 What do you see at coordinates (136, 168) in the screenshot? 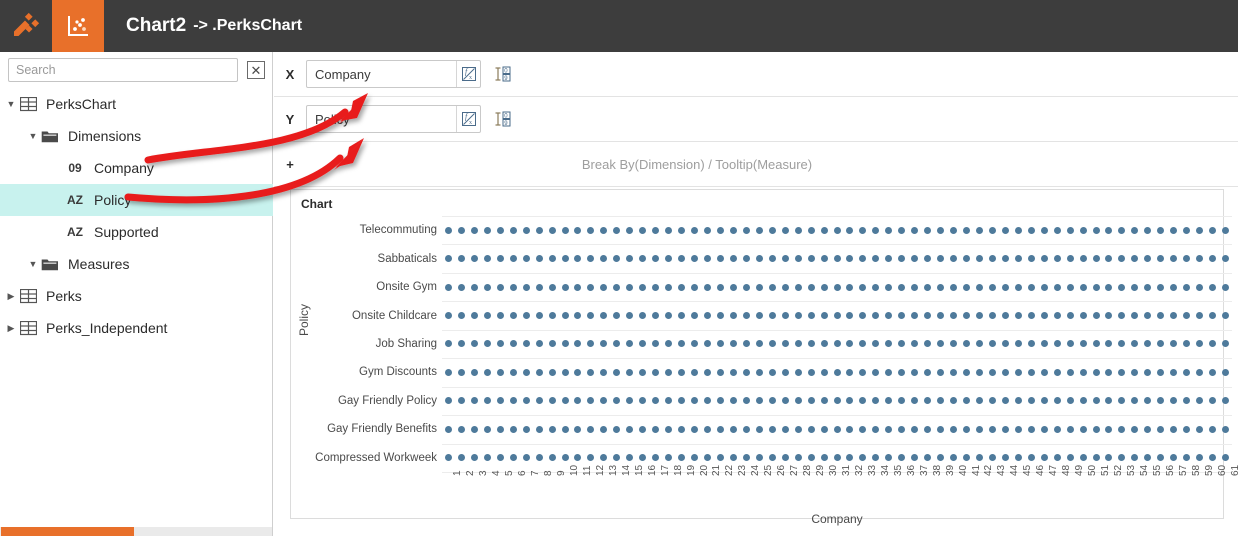
I see `tree-item-company: 09 Company` at bounding box center [136, 168].